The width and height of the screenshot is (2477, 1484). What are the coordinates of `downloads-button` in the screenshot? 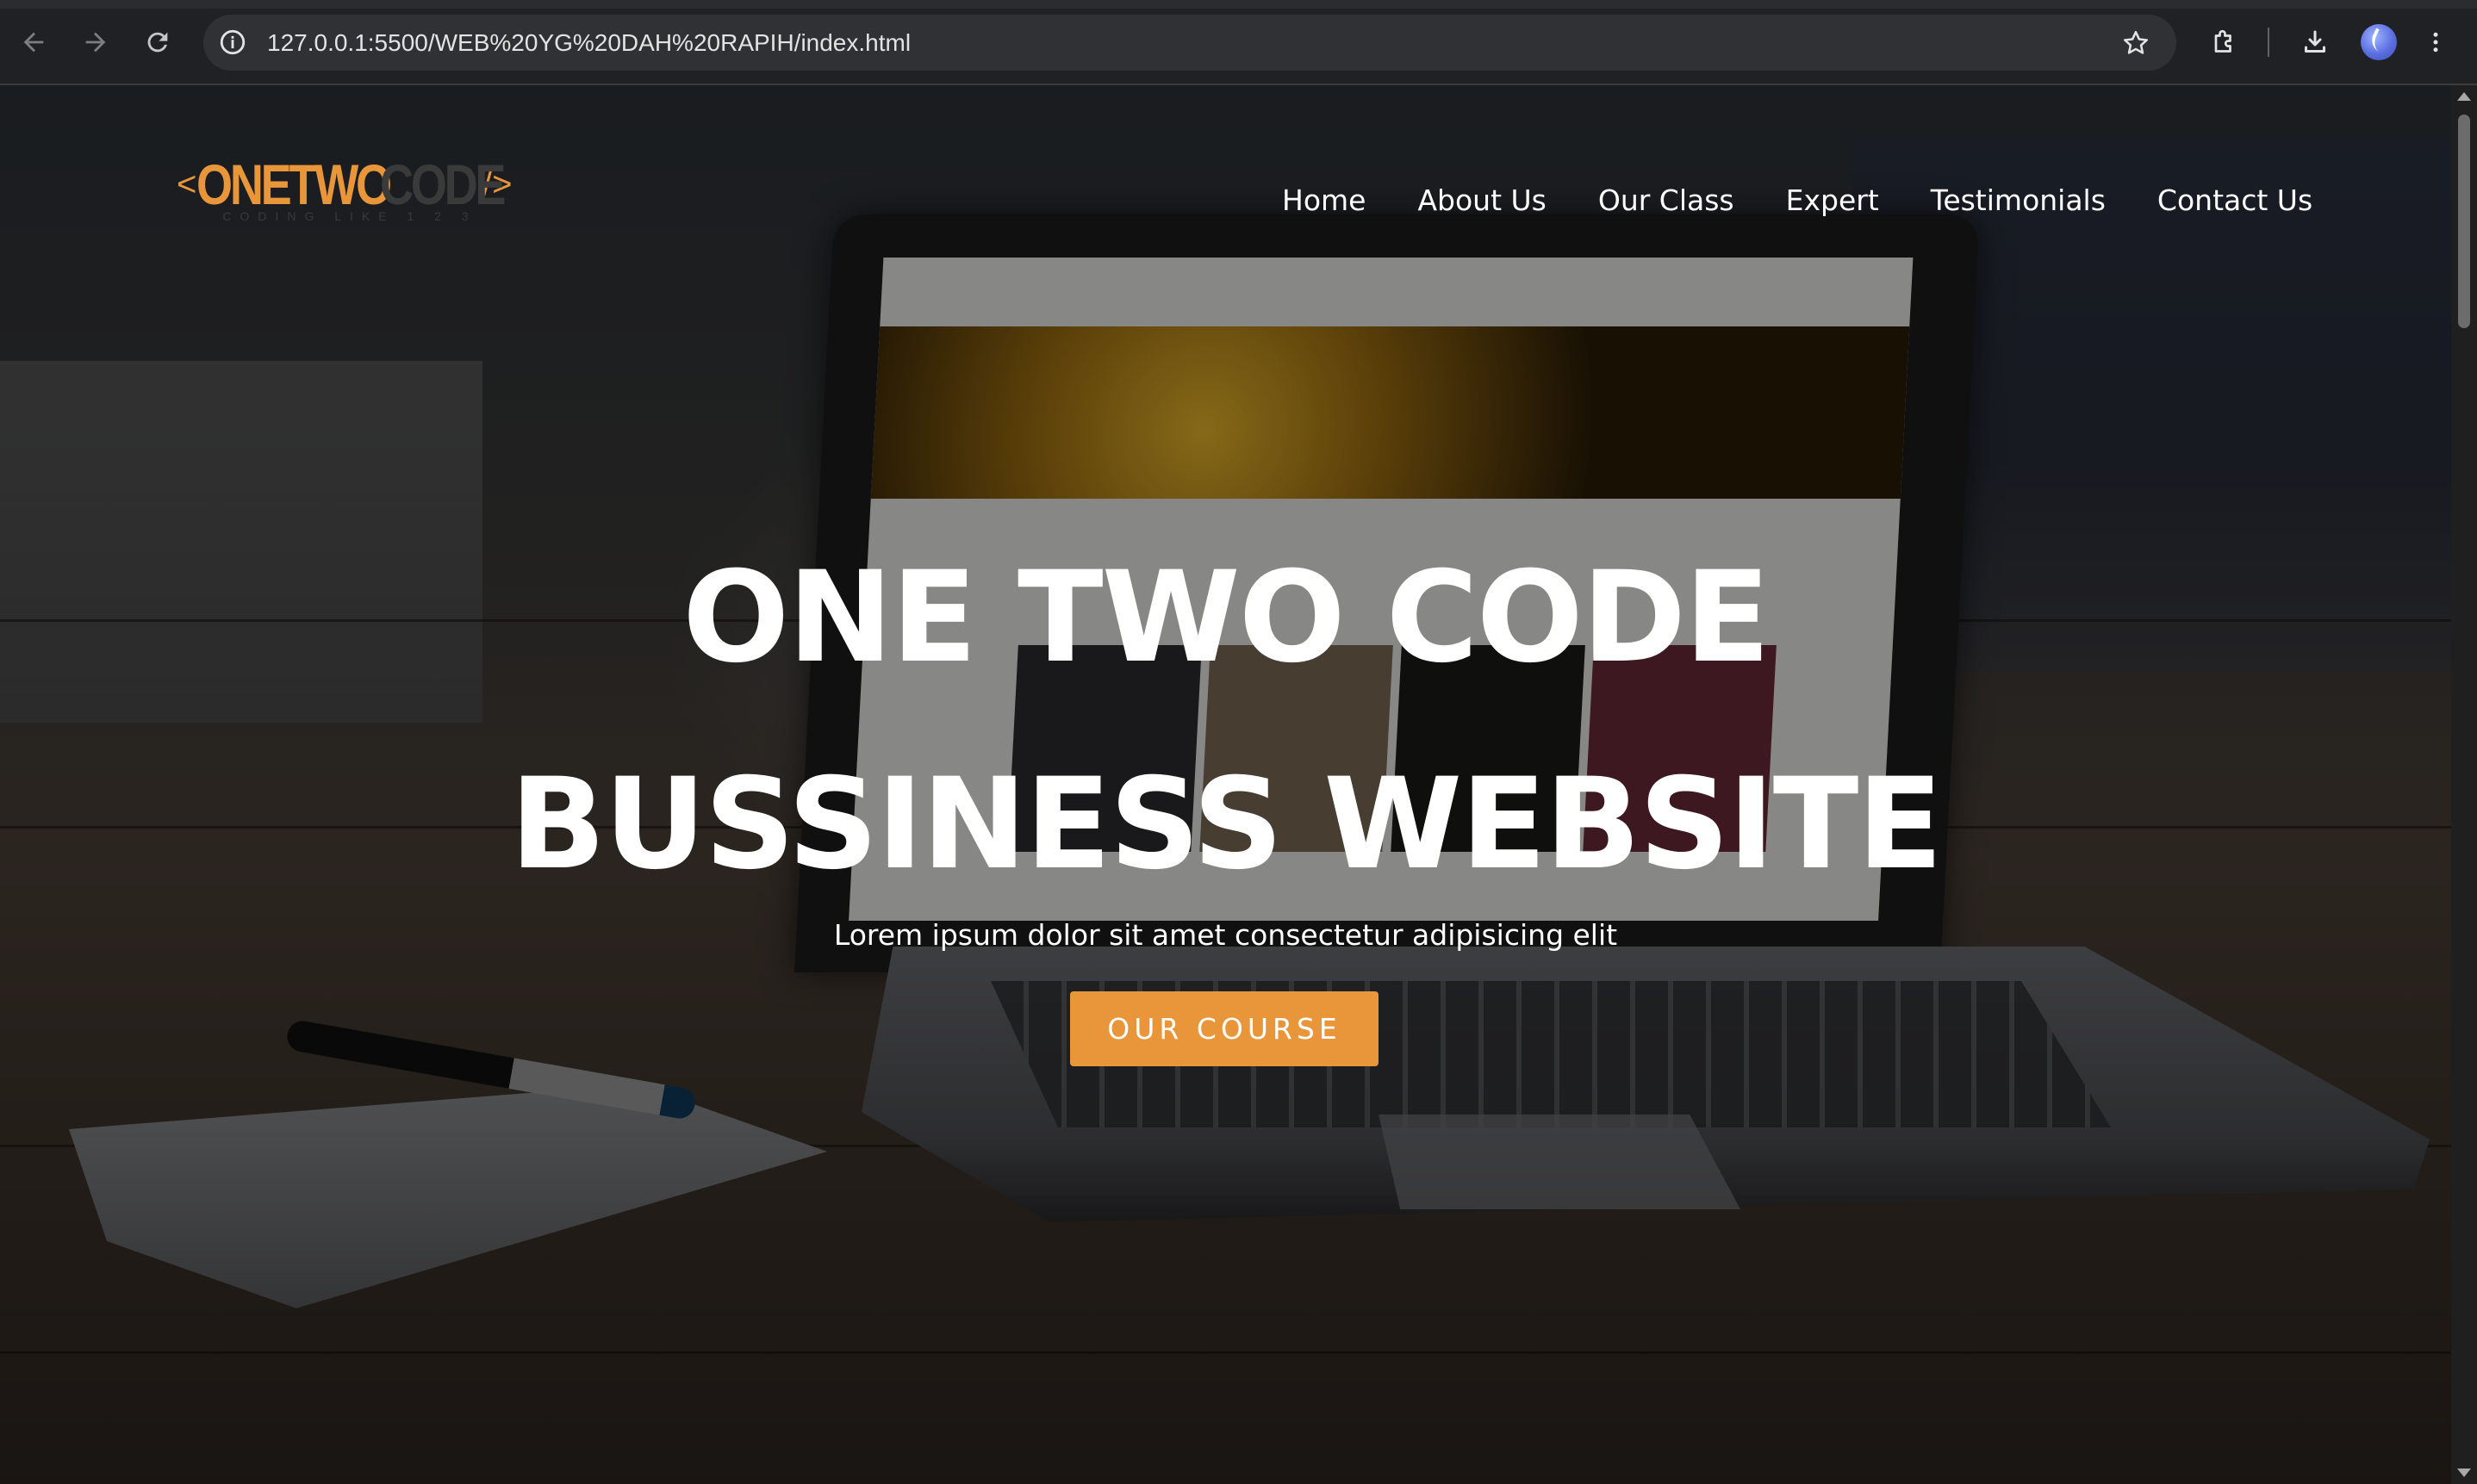 It's located at (2315, 42).